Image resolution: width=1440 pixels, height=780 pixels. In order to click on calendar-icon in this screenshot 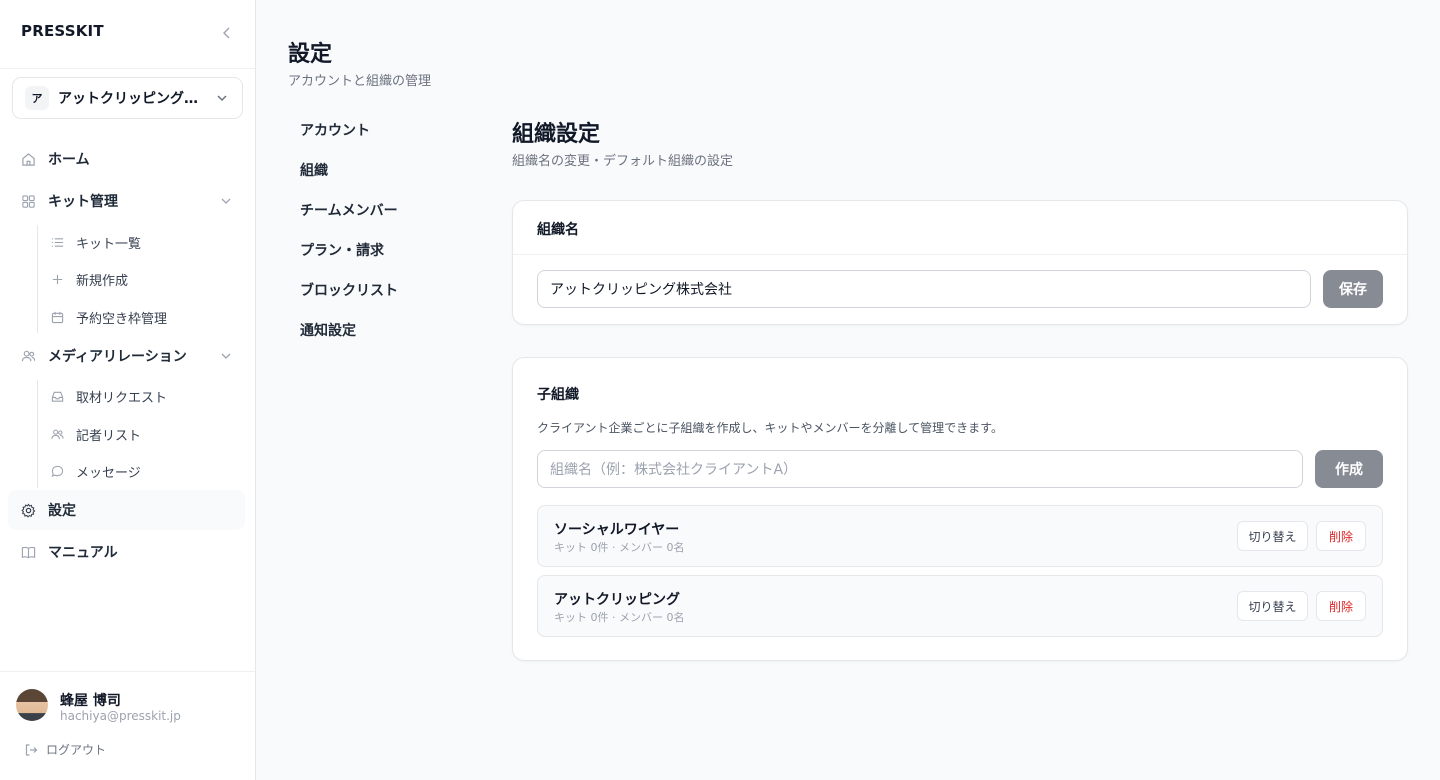, I will do `click(57, 317)`.